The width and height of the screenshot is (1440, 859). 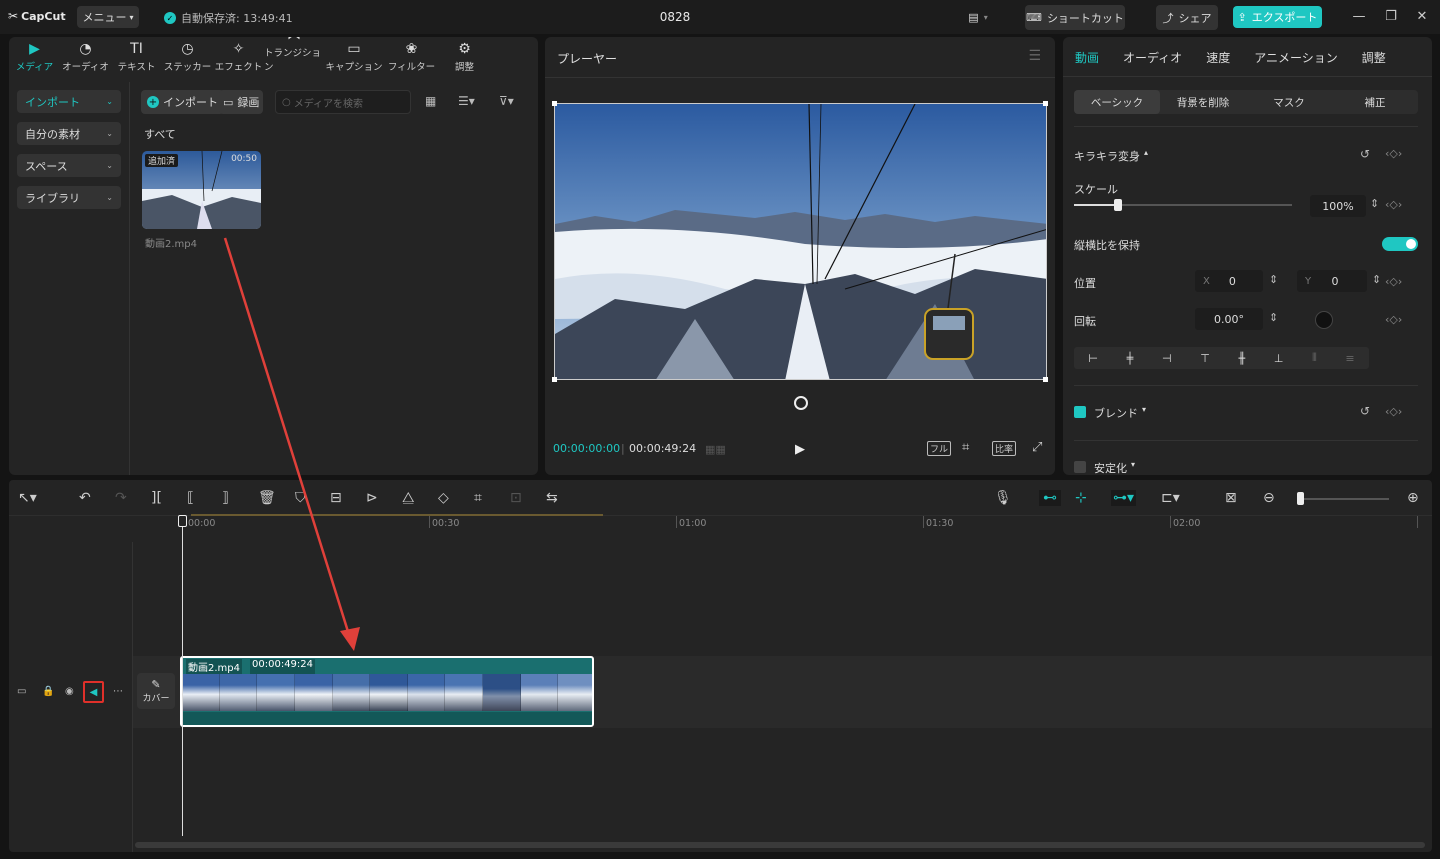 I want to click on drag-arrow-annotation, so click(x=291, y=444).